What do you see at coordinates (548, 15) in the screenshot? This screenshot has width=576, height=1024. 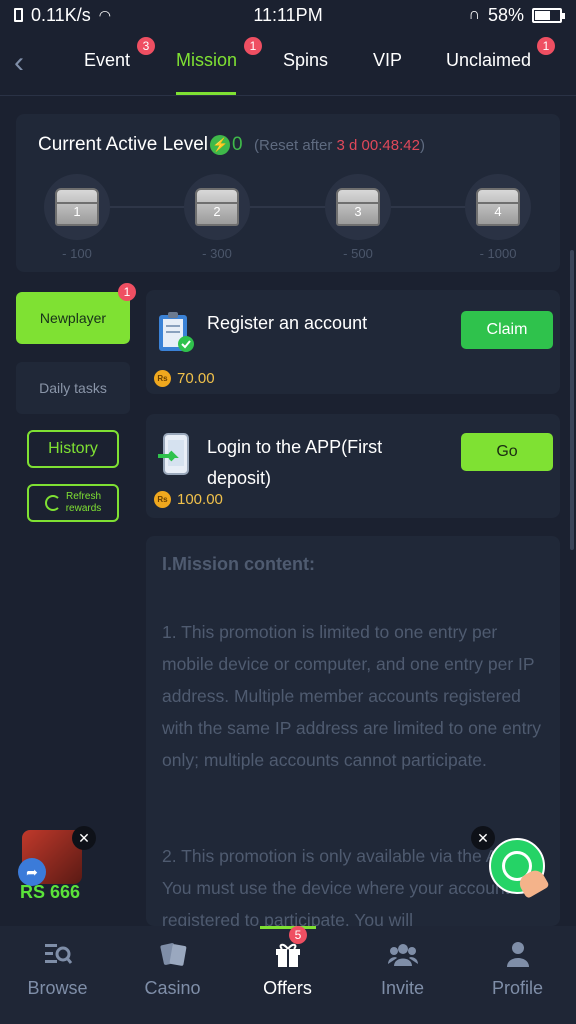 I see `battery-icon` at bounding box center [548, 15].